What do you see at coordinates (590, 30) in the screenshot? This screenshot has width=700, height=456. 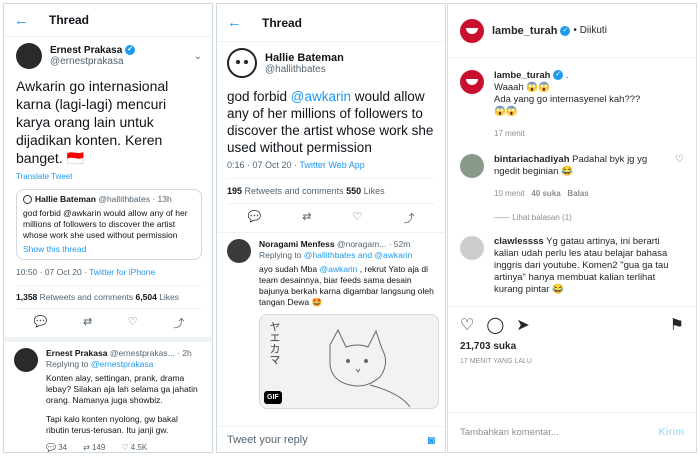 I see `follow-status: • Diikuti` at bounding box center [590, 30].